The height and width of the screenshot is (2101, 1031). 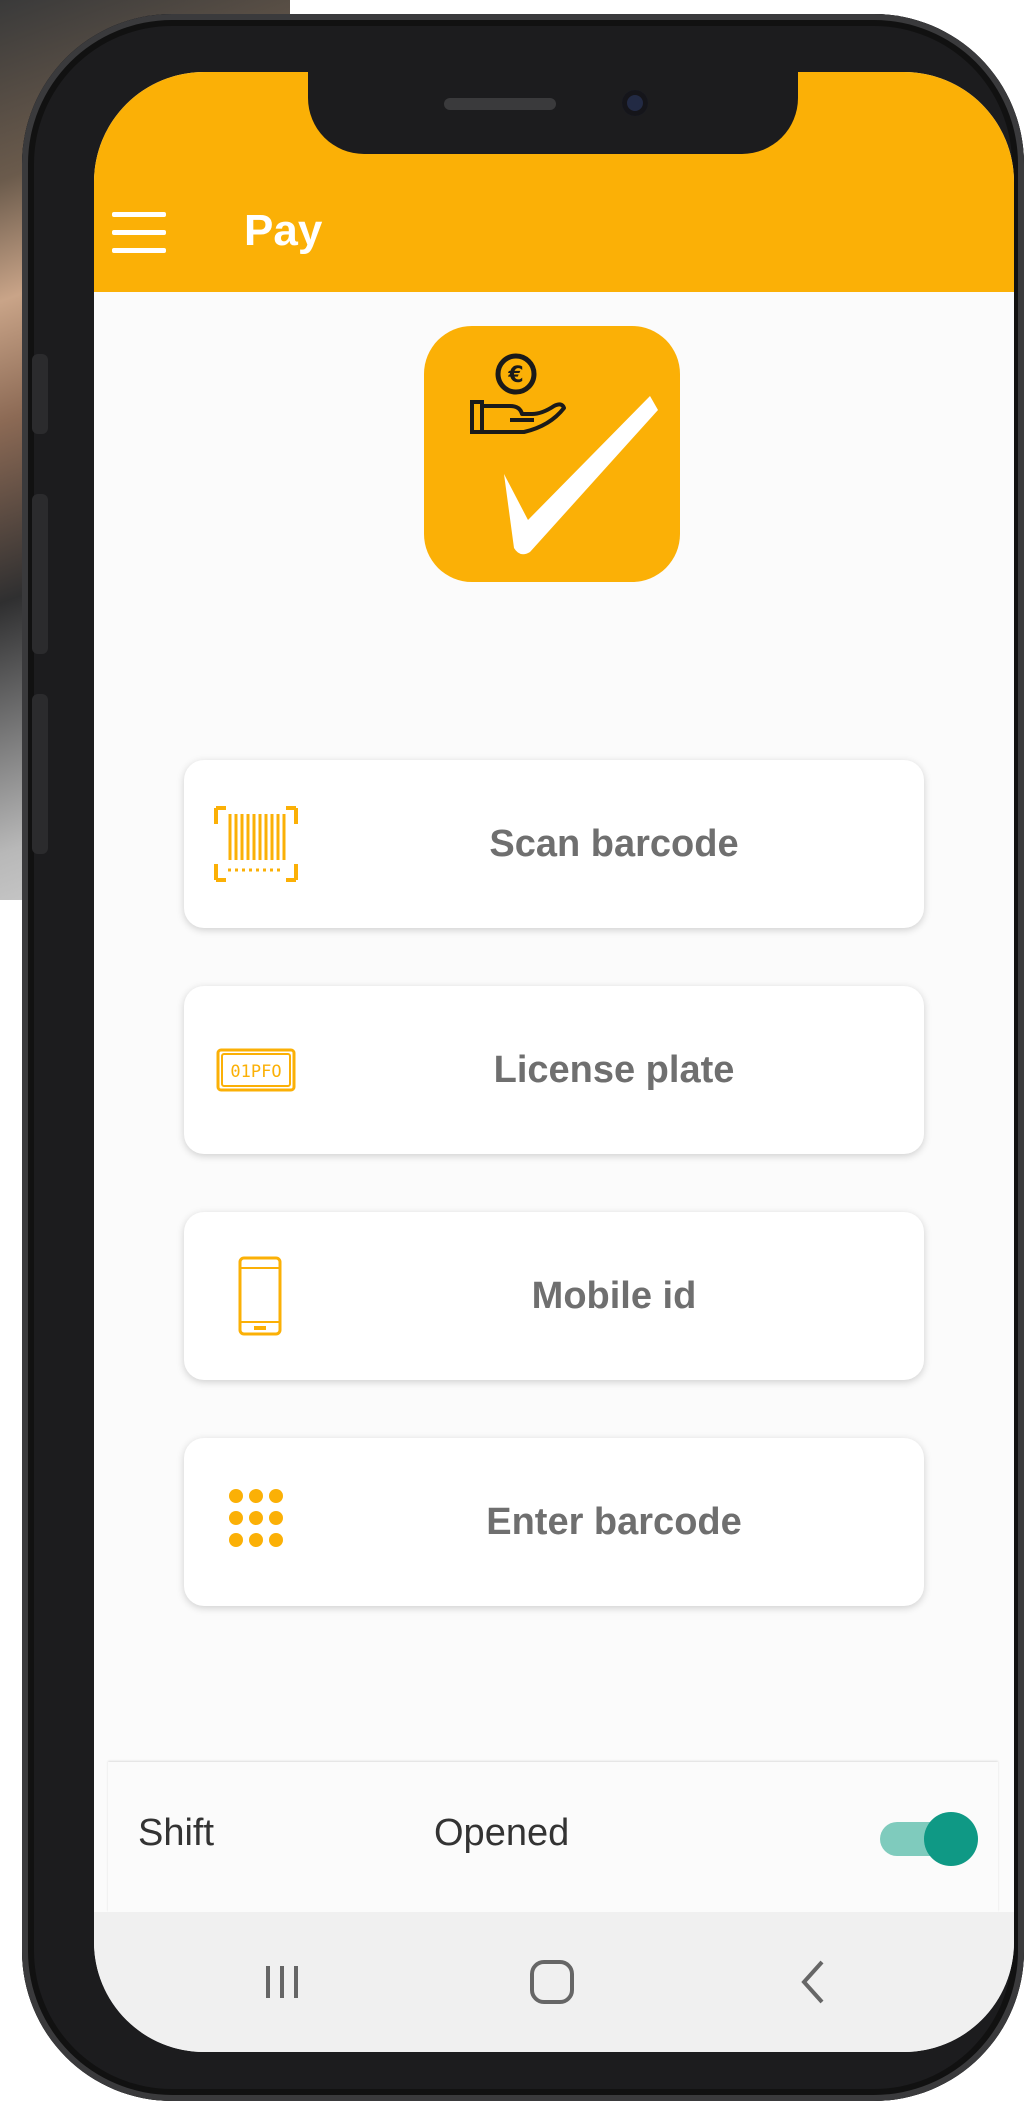 I want to click on license-plate-icon: 01PFO, so click(x=256, y=1070).